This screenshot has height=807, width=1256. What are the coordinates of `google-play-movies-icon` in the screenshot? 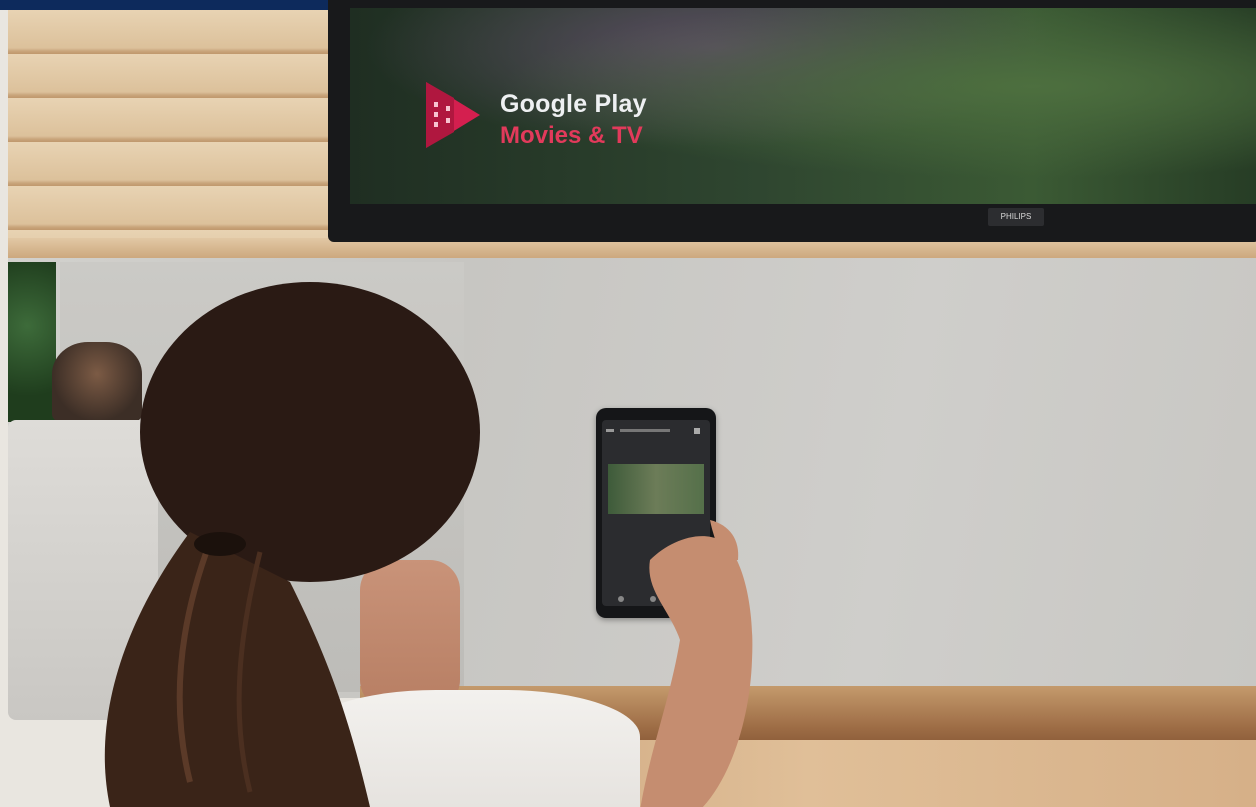 It's located at (453, 115).